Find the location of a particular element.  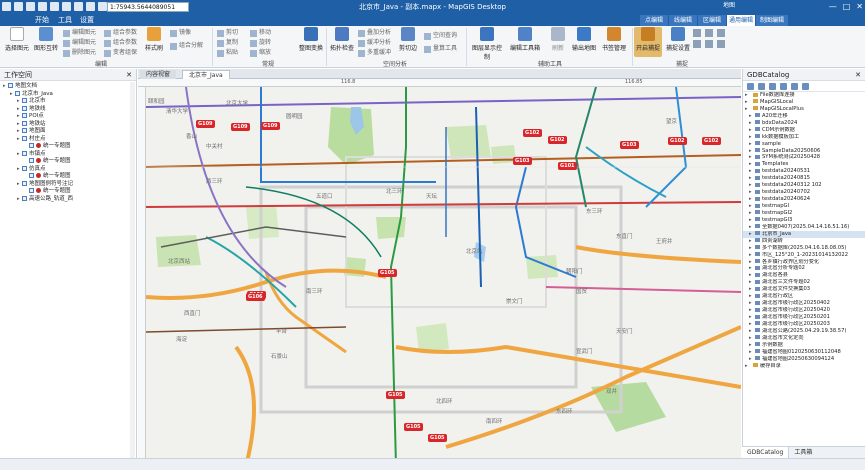

catalog-tree-item: ▸ CDM示例数据 is located at coordinates (804, 130).